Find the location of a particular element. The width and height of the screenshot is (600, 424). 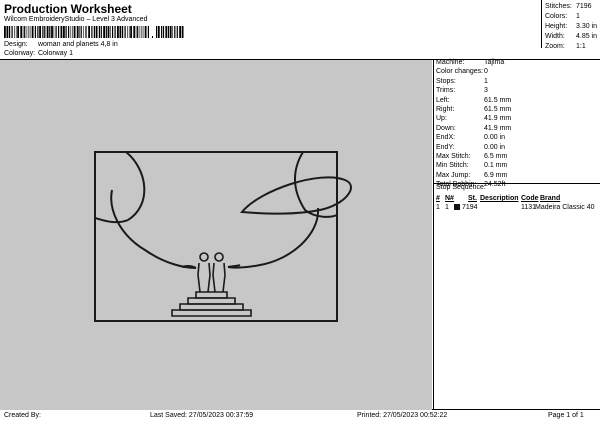

col-header-brand: Brand is located at coordinates (550, 198).